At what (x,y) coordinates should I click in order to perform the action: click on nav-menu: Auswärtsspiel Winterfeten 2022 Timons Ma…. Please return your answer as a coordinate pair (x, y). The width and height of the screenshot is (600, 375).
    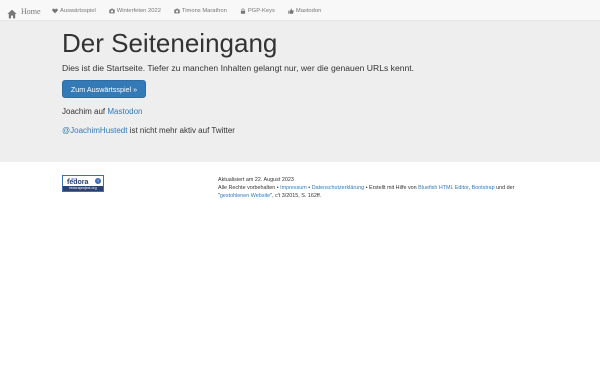
    Looking at the image, I should click on (193, 10).